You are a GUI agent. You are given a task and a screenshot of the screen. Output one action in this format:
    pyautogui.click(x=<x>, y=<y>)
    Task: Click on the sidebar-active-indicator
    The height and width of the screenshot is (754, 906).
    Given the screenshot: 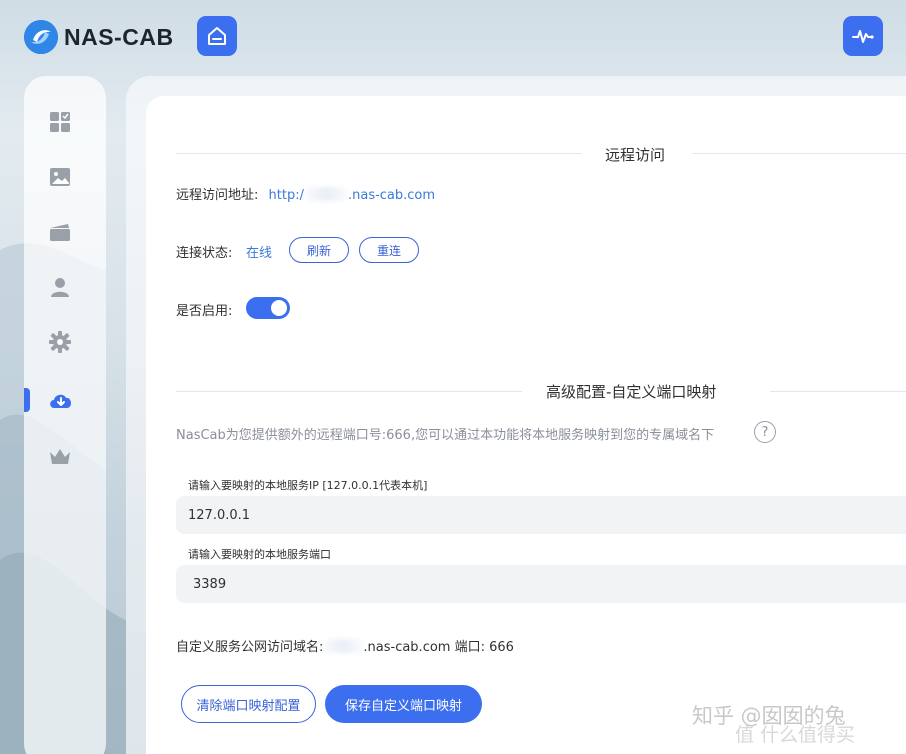 What is the action you would take?
    pyautogui.click(x=27, y=400)
    